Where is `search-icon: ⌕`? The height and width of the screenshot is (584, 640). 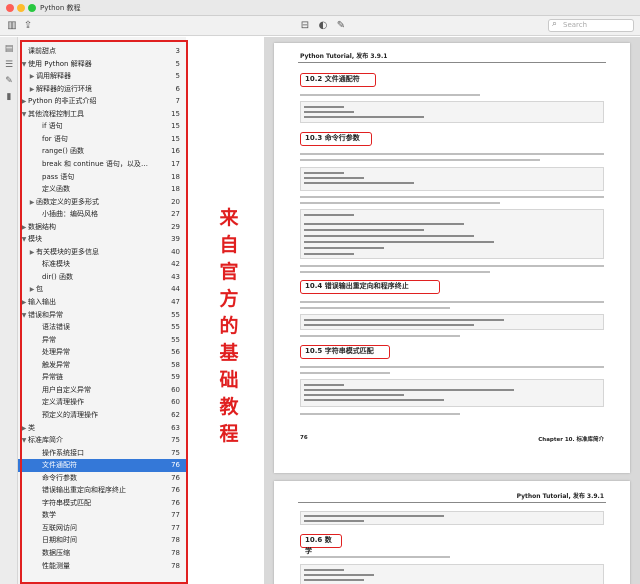 search-icon: ⌕ is located at coordinates (555, 24).